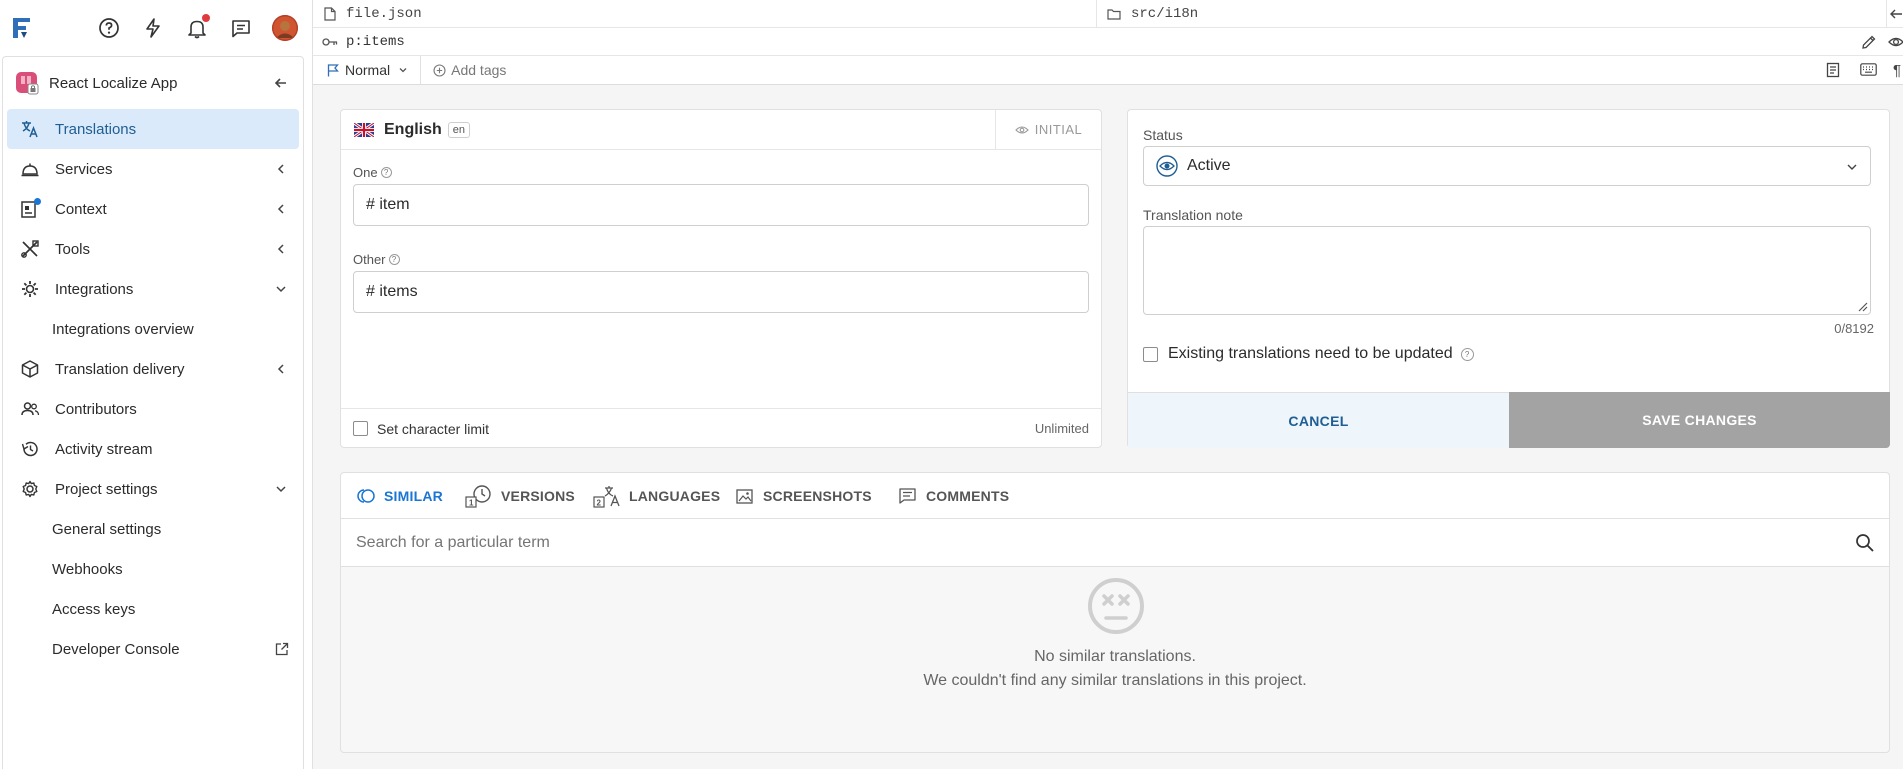  I want to click on existing-update-checkbox, so click(1150, 354).